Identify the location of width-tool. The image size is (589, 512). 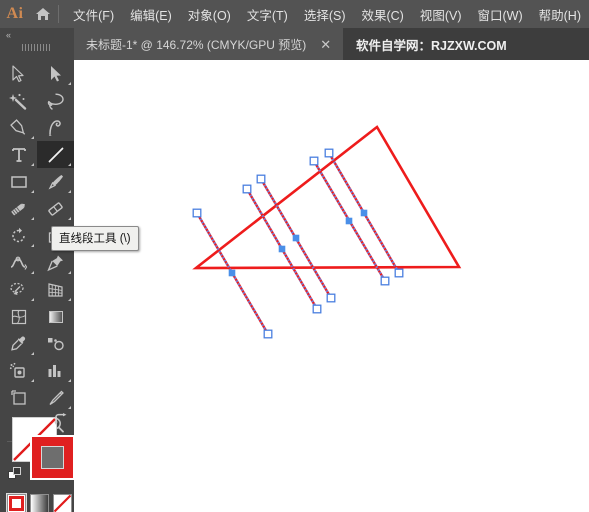
(18, 262).